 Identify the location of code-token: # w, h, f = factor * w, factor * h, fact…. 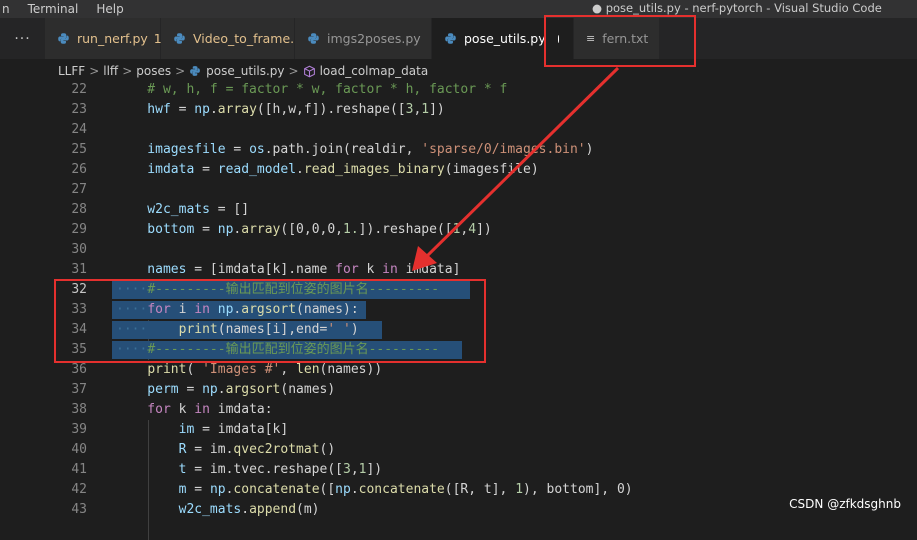
(312, 89).